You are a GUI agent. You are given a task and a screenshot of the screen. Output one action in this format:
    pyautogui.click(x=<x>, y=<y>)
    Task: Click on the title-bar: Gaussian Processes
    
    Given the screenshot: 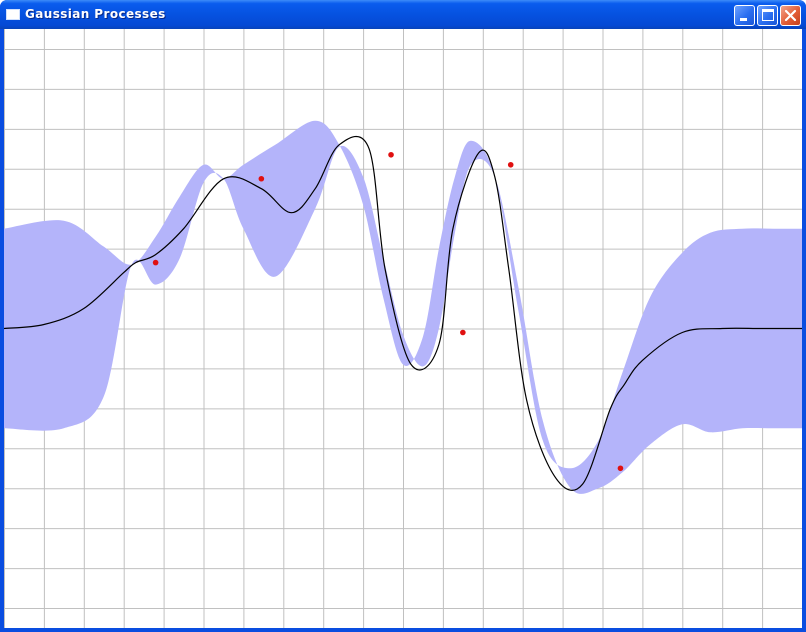 What is the action you would take?
    pyautogui.click(x=403, y=14)
    